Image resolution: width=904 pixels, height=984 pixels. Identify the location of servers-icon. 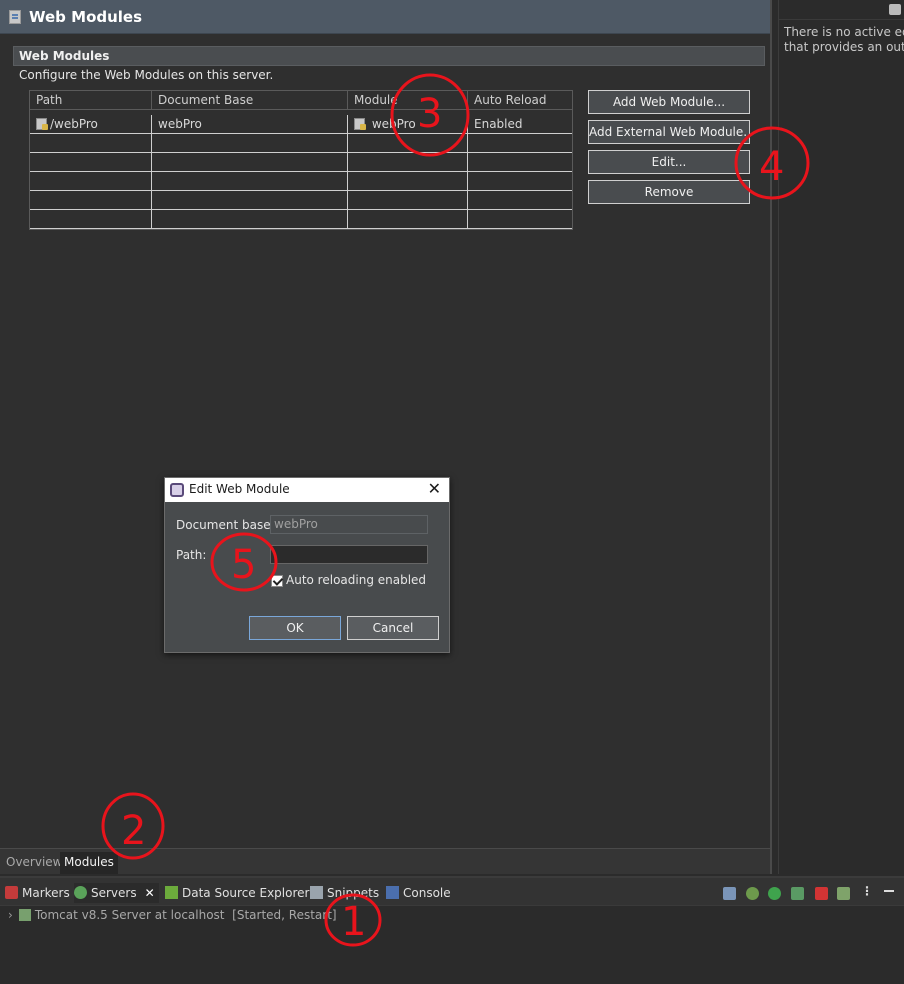
(80, 892).